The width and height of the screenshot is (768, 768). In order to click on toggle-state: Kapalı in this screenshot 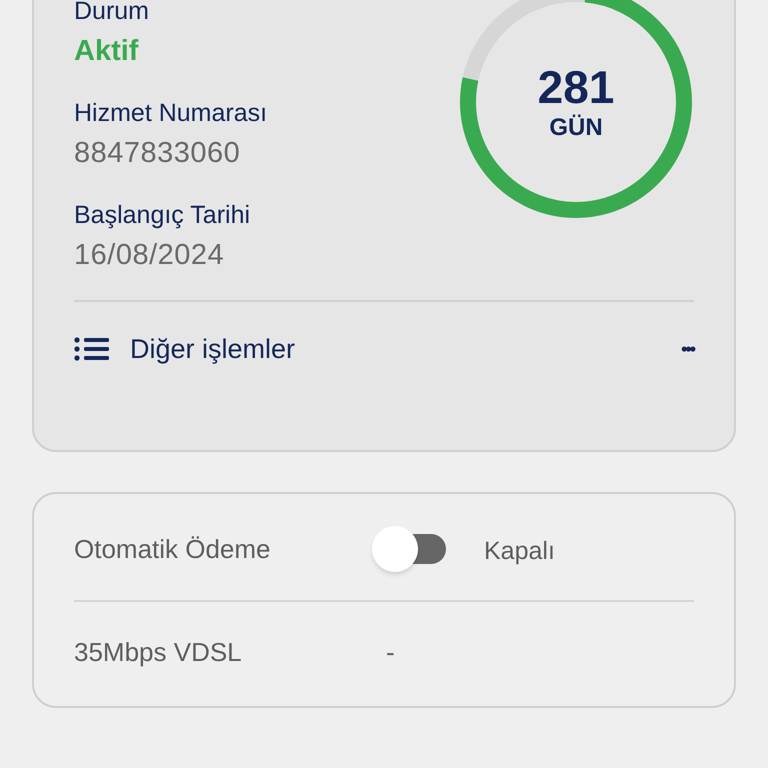, I will do `click(519, 552)`.